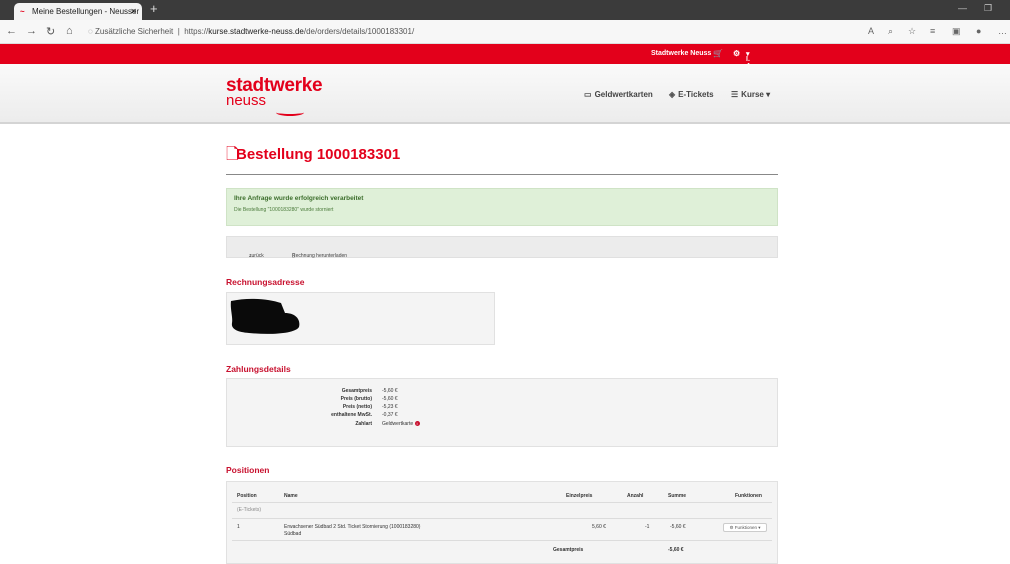 This screenshot has width=1010, height=564. Describe the element at coordinates (256, 256) in the screenshot. I see `back-label: zurück` at that location.